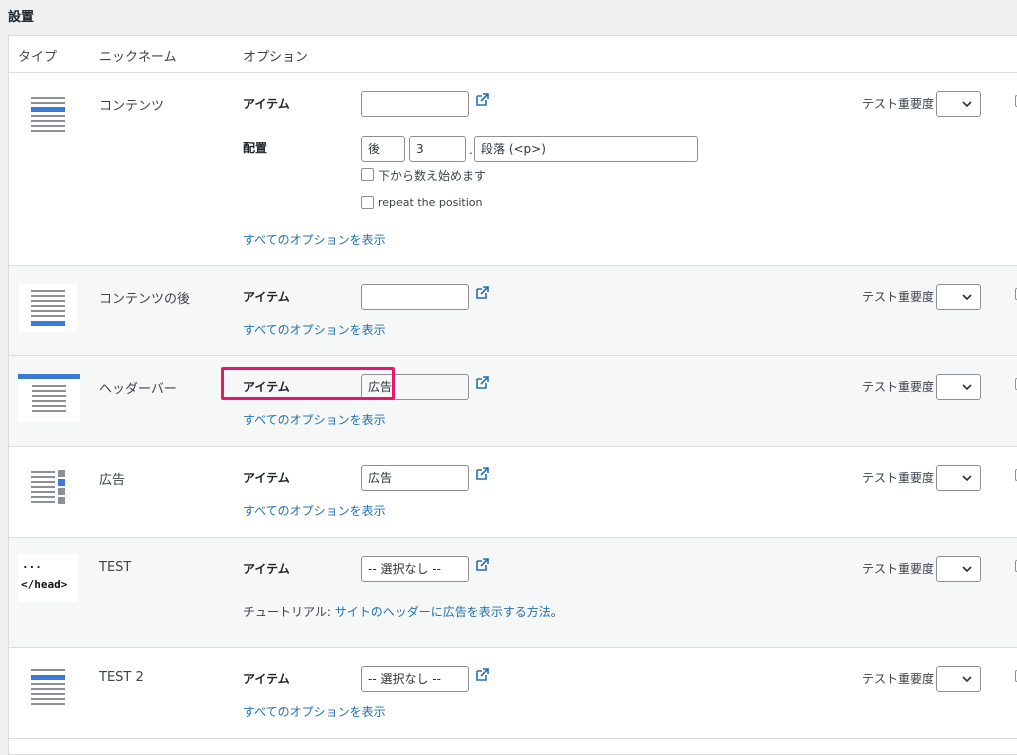 The width and height of the screenshot is (1017, 755). What do you see at coordinates (430, 202) in the screenshot?
I see `repeat-position-label: repeat the position` at bounding box center [430, 202].